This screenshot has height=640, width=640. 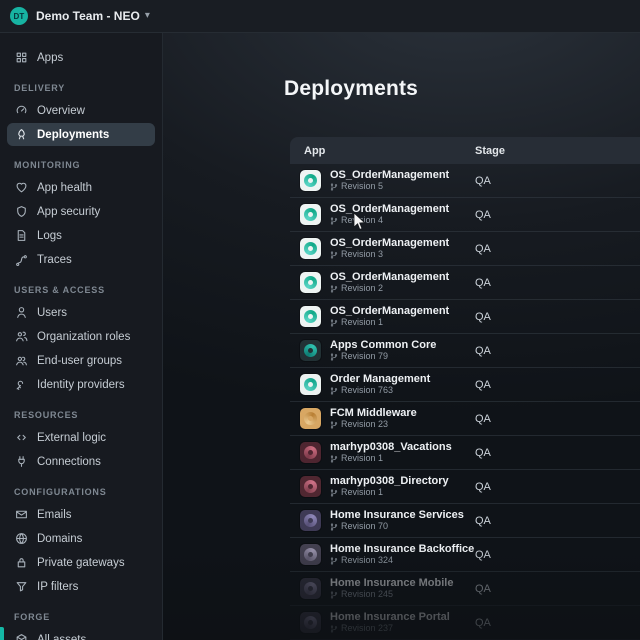 I want to click on table-row: Apps Common Core Revision 79 QA, so click(x=465, y=351).